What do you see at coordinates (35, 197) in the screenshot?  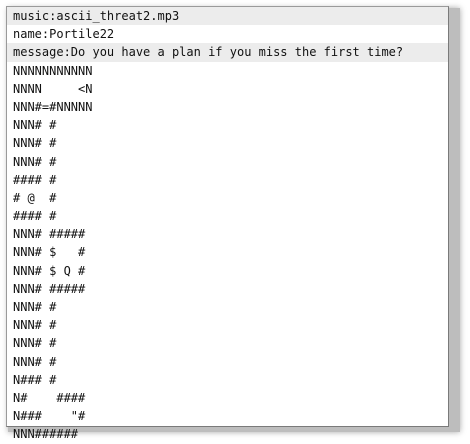 I see `map-line: # @ #` at bounding box center [35, 197].